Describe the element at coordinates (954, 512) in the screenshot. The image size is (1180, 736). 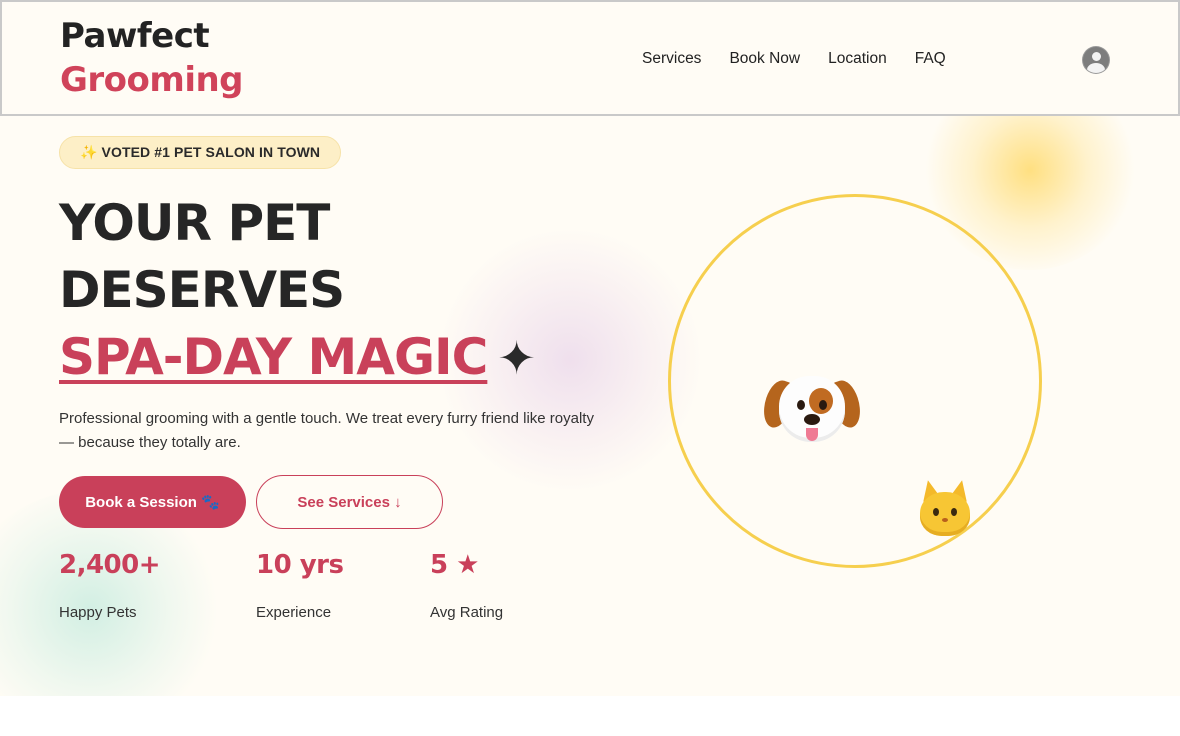
I see `cat-eye-right` at that location.